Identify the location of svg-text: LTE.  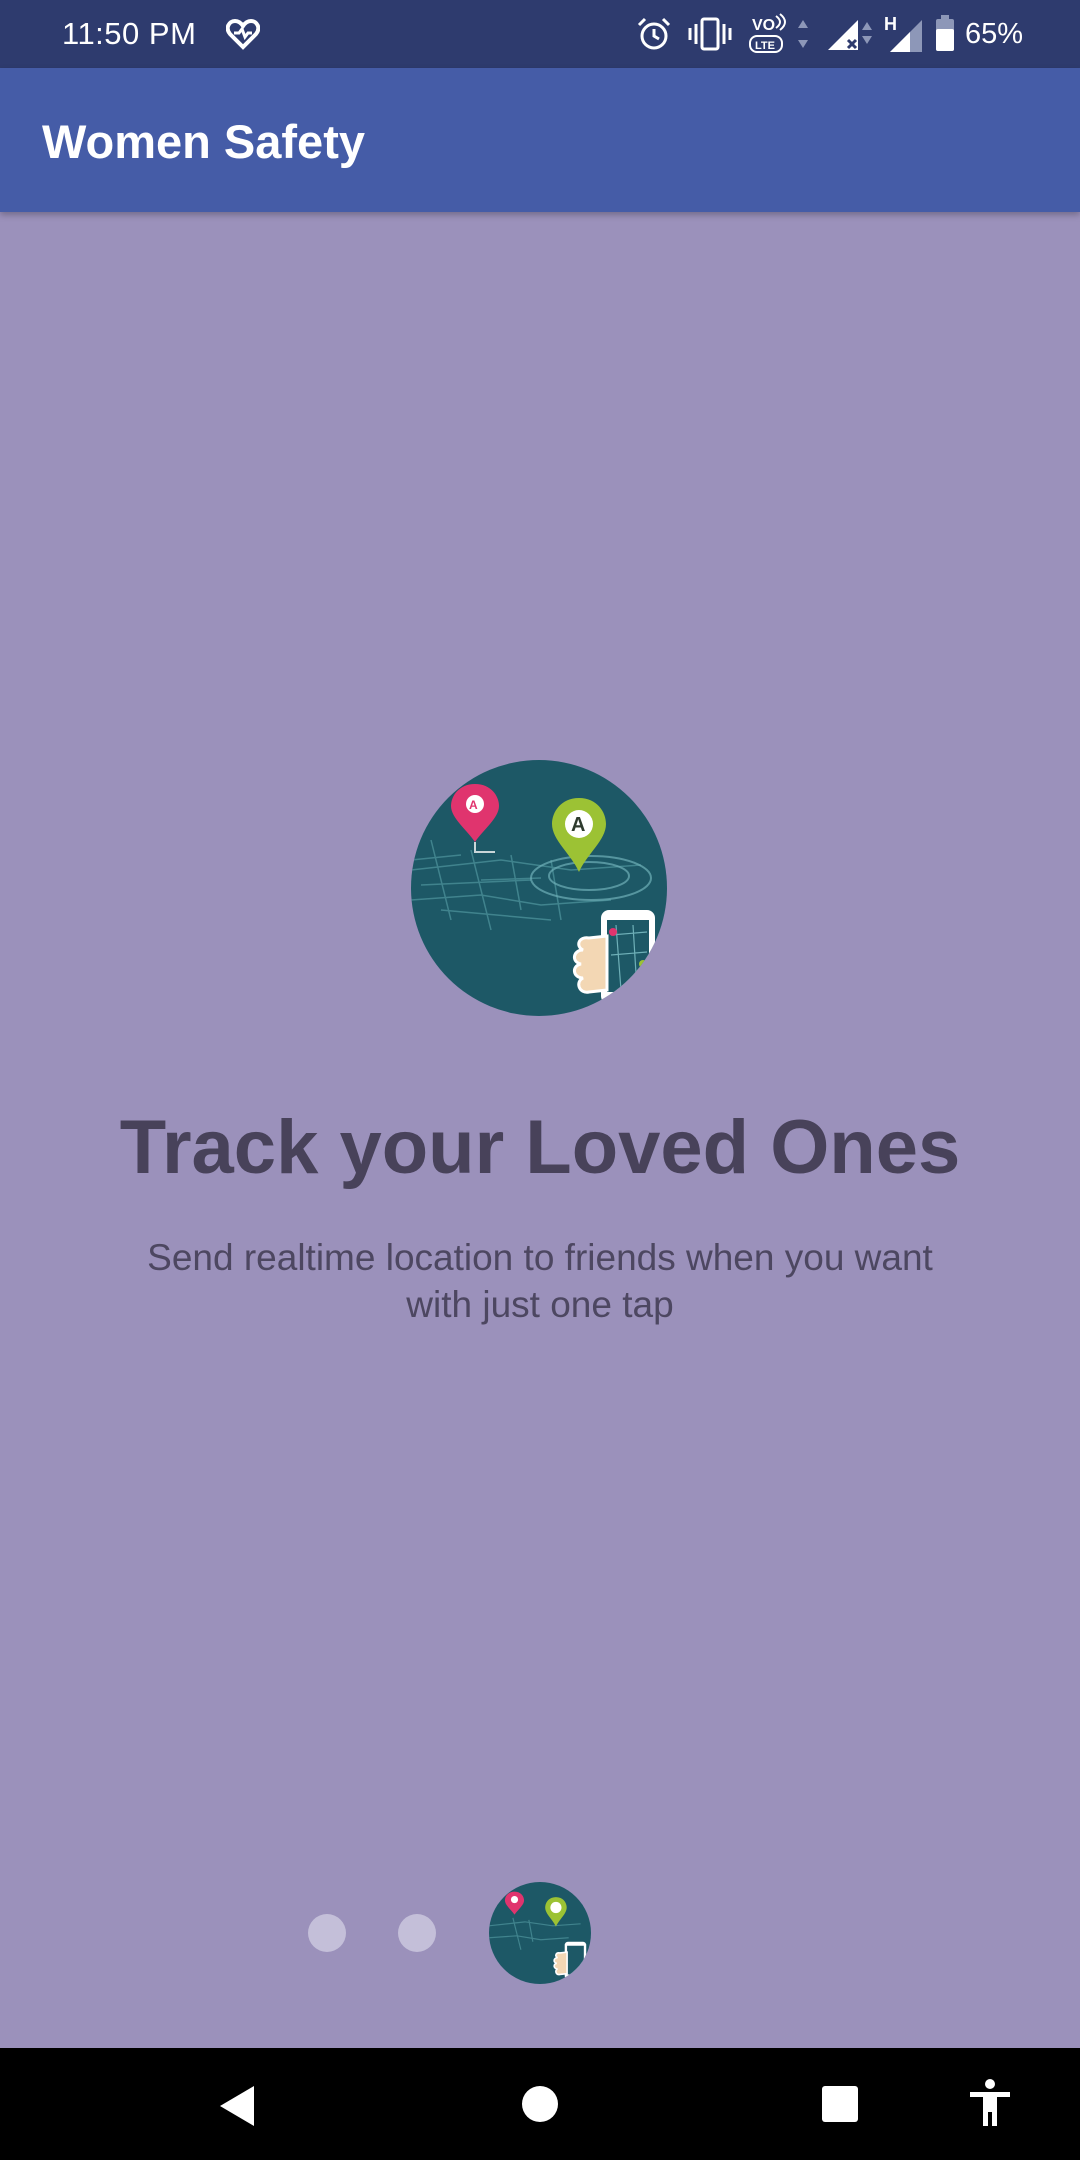
(765, 46).